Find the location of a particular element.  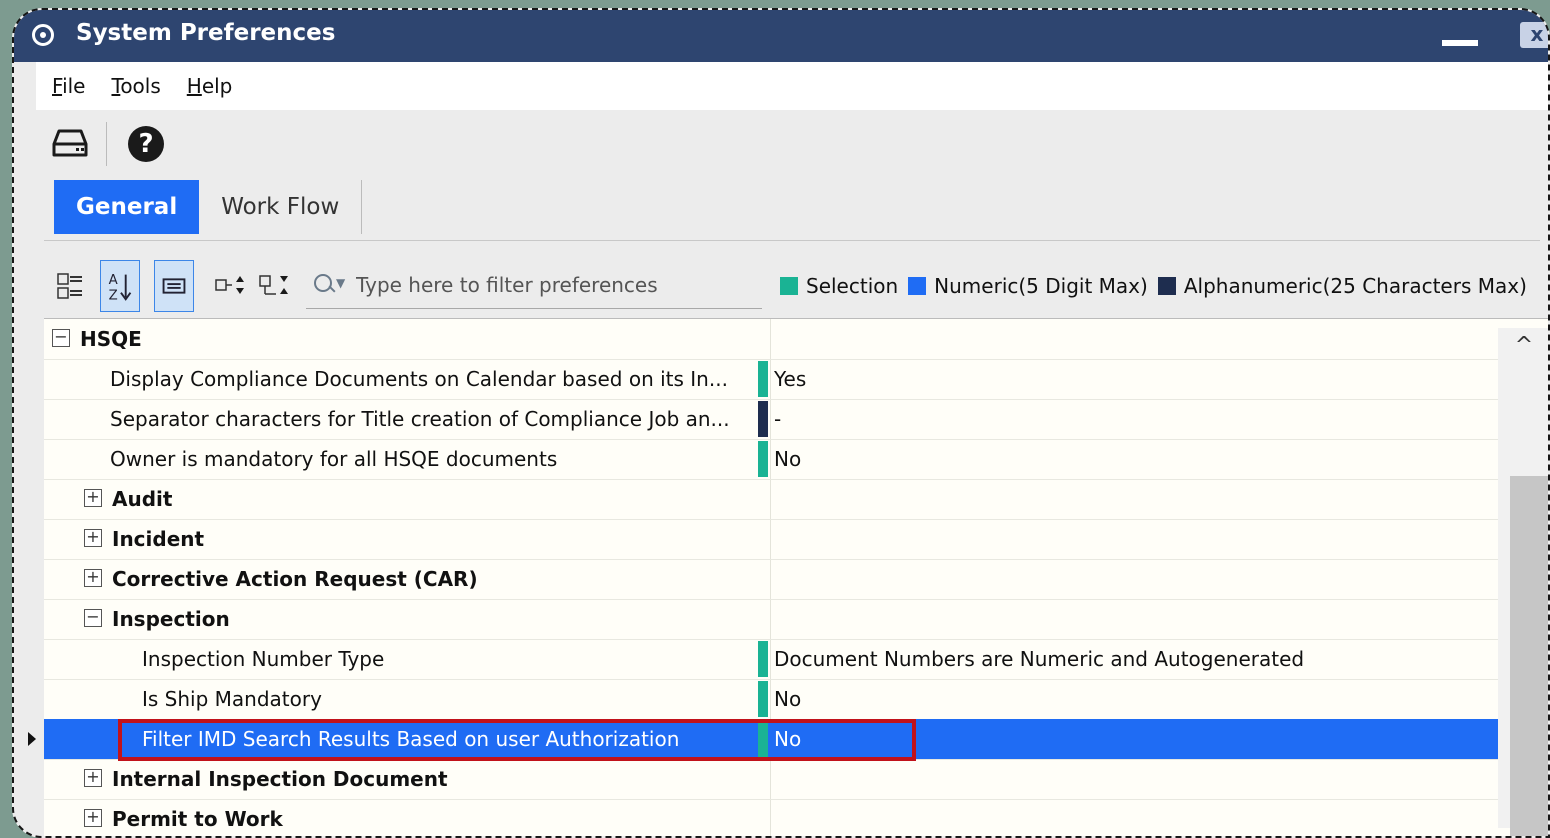

legend-swatch-selection is located at coordinates (789, 286).